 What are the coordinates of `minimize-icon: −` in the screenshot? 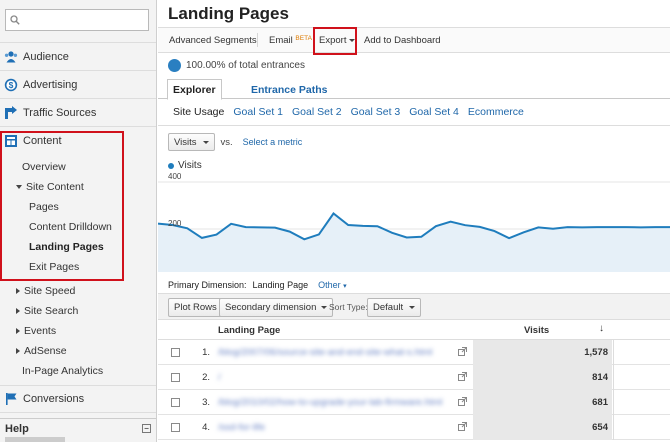 It's located at (146, 428).